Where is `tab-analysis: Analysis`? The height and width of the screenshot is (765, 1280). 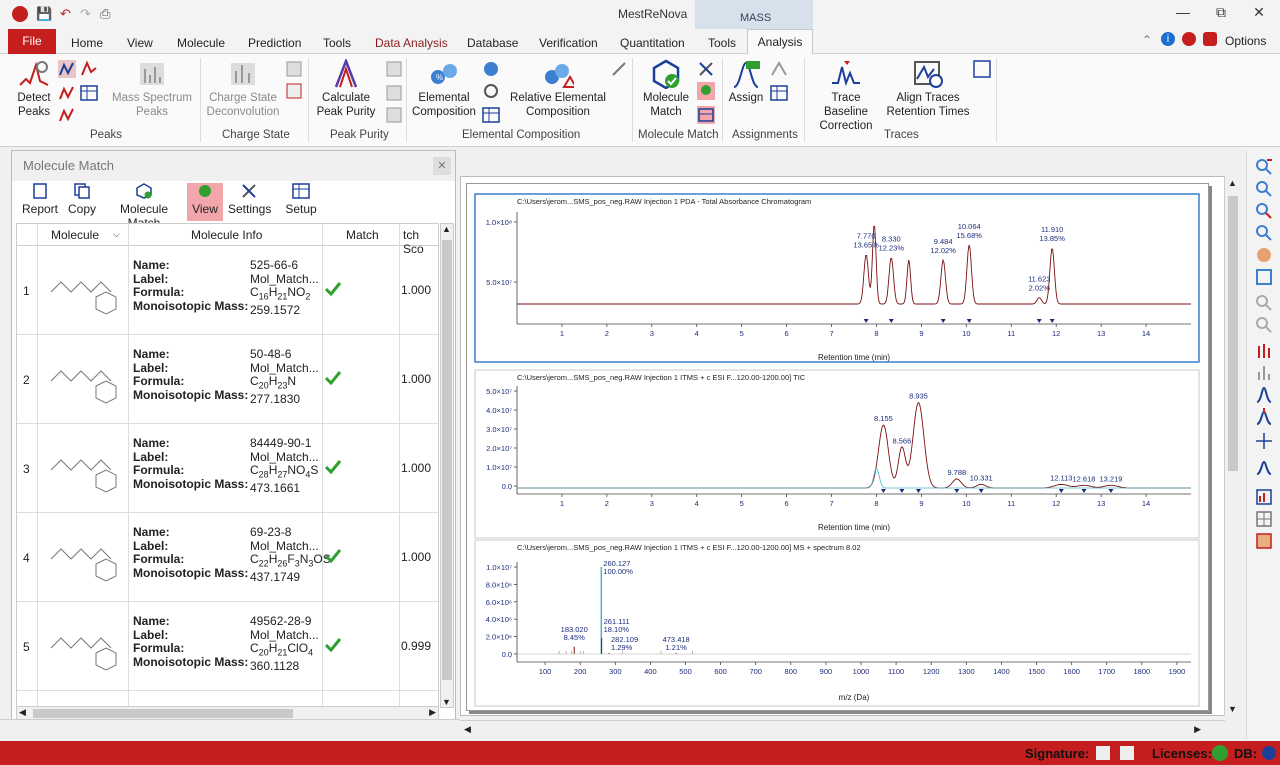
tab-analysis: Analysis is located at coordinates (780, 41).